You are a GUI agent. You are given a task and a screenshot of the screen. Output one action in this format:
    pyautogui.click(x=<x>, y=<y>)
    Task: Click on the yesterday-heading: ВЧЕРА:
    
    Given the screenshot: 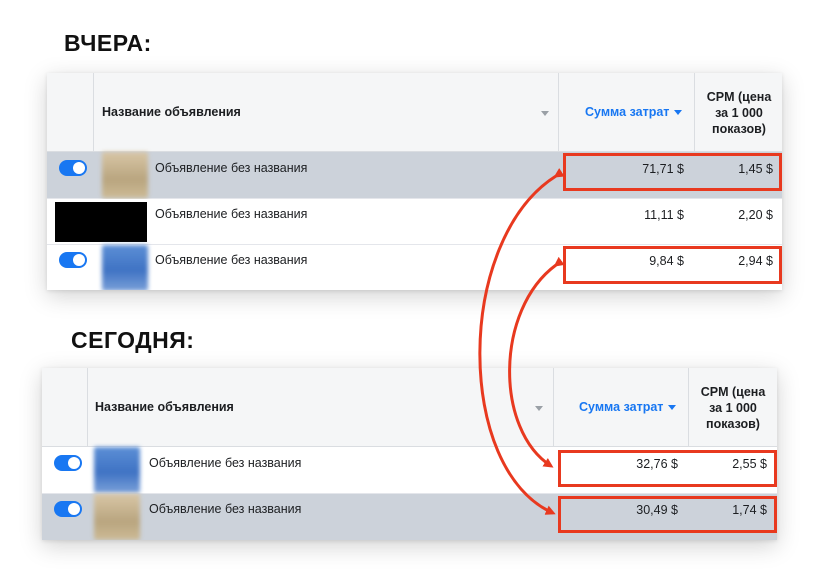 What is the action you would take?
    pyautogui.click(x=108, y=43)
    